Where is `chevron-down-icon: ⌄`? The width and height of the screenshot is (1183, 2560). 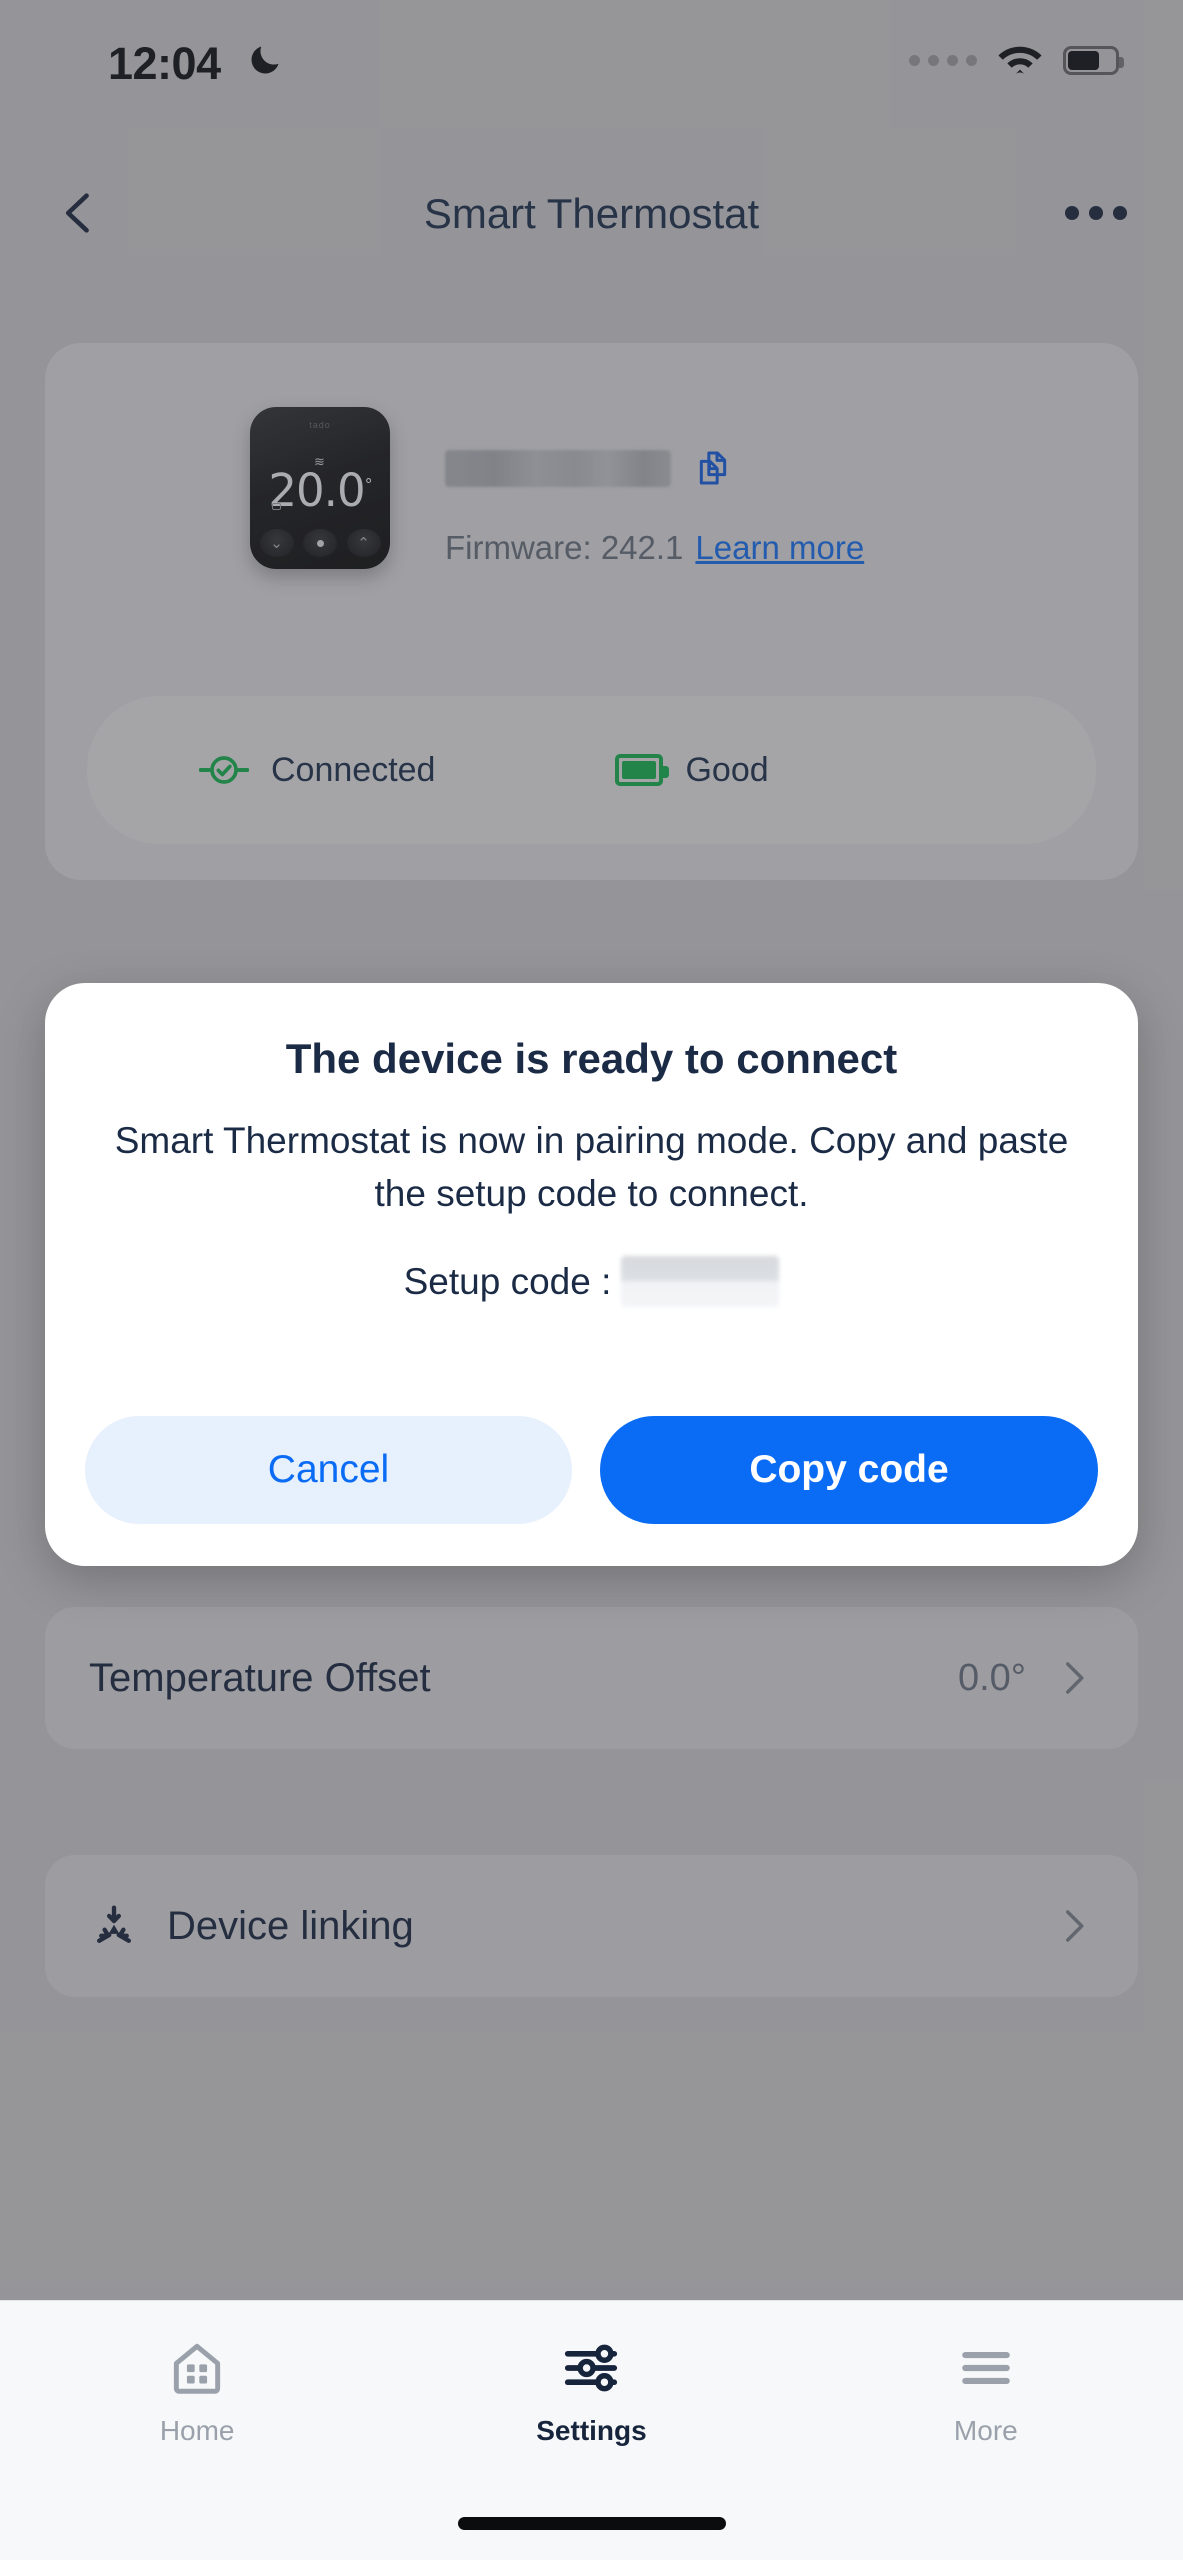
chevron-down-icon: ⌄ is located at coordinates (276, 543).